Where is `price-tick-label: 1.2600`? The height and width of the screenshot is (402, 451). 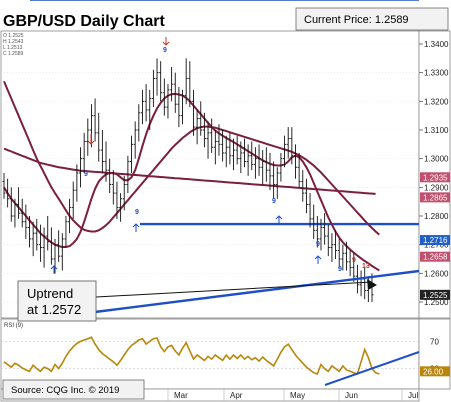 price-tick-label: 1.2600 is located at coordinates (436, 273).